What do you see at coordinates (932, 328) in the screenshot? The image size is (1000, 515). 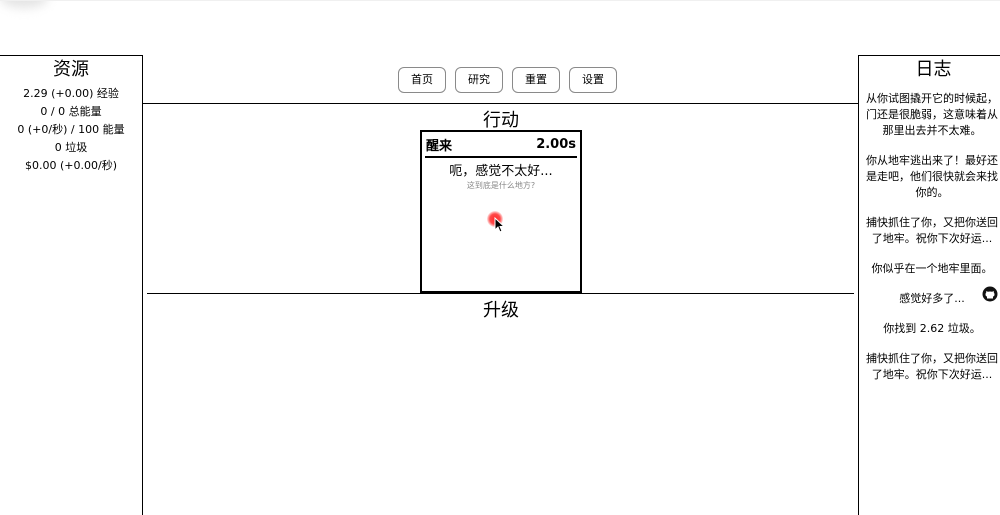 I see `log-entry: 你找到 2.62 垃圾。` at bounding box center [932, 328].